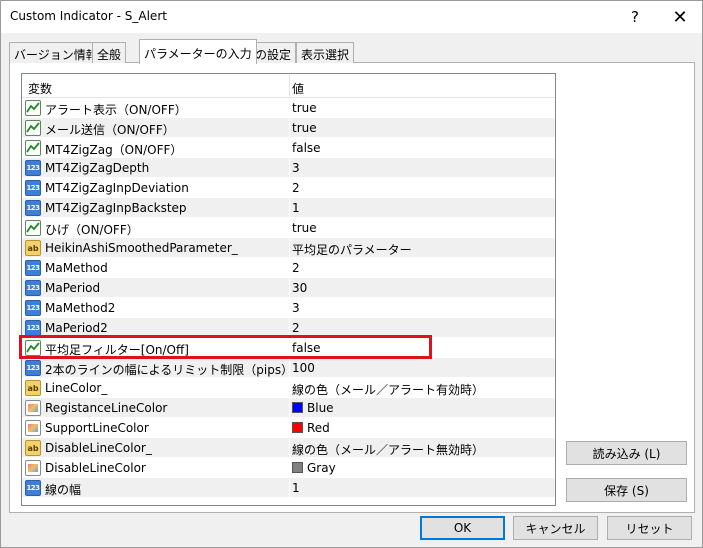 The image size is (703, 548). Describe the element at coordinates (422, 86) in the screenshot. I see `column-header-value: 値` at that location.